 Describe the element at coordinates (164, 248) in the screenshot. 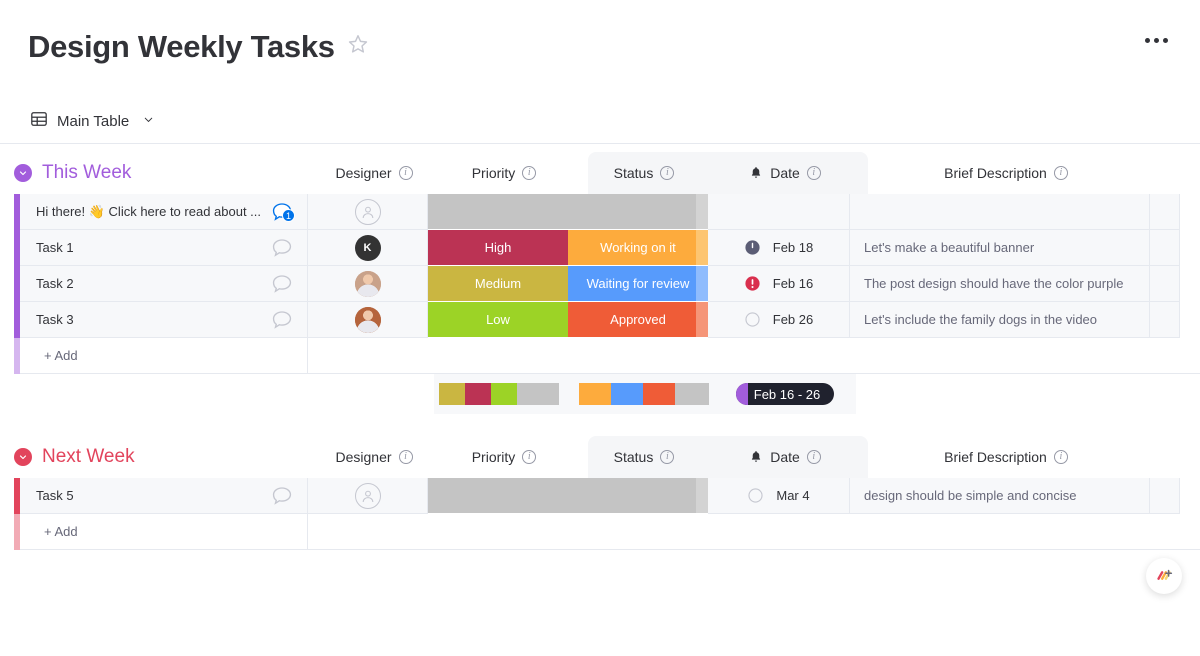

I see `cell-name: Task 1` at that location.